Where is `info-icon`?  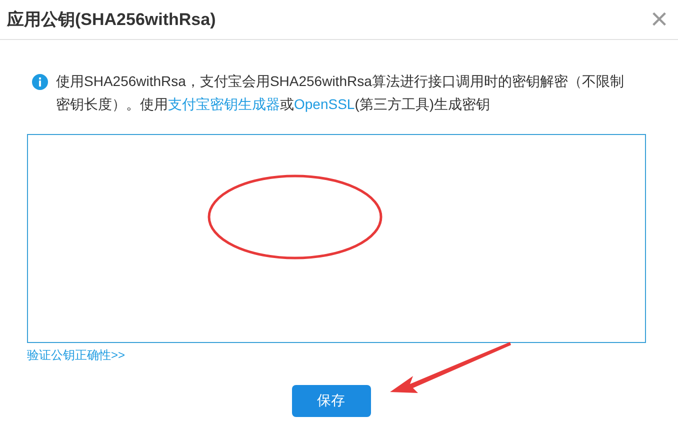
info-icon is located at coordinates (40, 82).